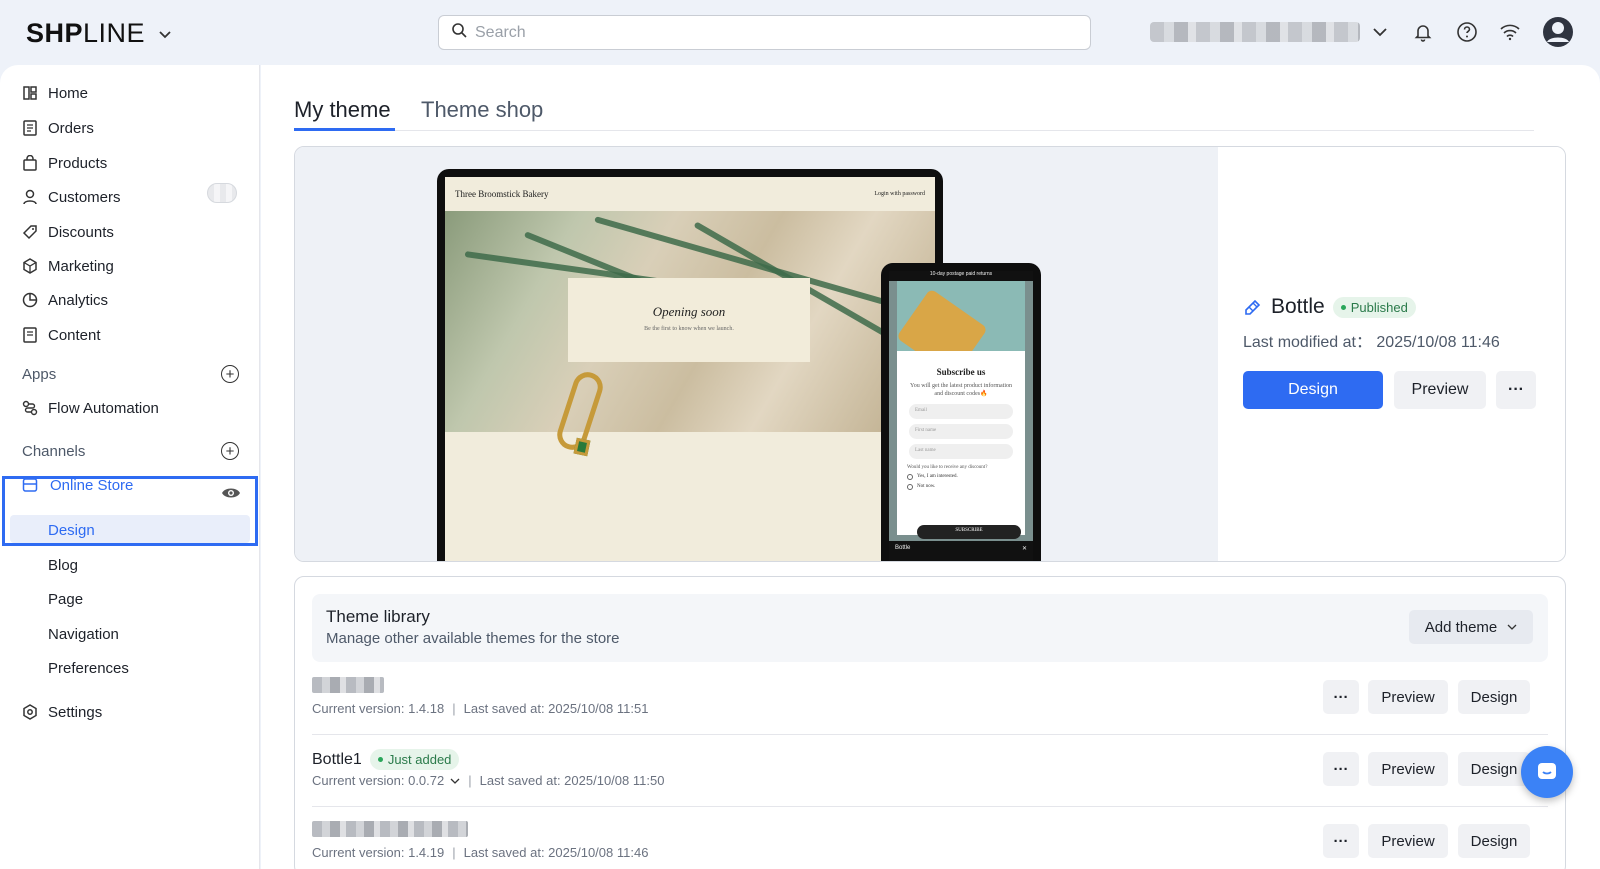 The image size is (1600, 869). Describe the element at coordinates (1379, 307) in the screenshot. I see `published-label: Published` at that location.